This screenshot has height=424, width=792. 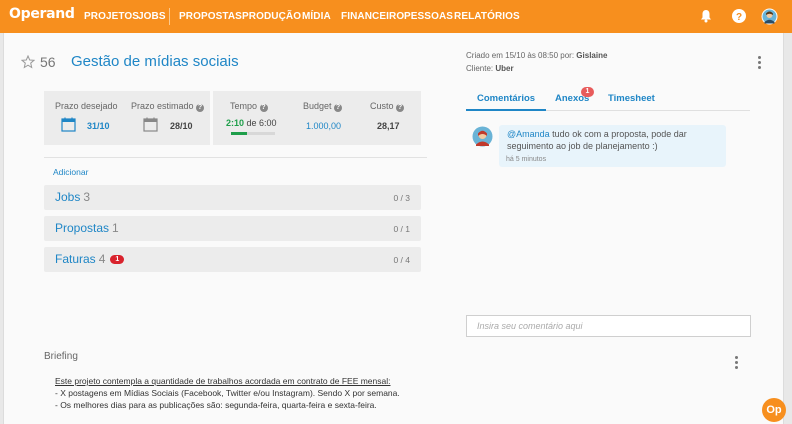 I want to click on comment-input, so click(x=608, y=326).